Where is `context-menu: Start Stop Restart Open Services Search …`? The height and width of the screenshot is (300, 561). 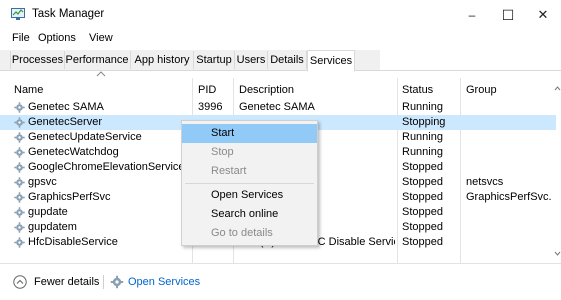
context-menu: Start Stop Restart Open Services Search … is located at coordinates (249, 183).